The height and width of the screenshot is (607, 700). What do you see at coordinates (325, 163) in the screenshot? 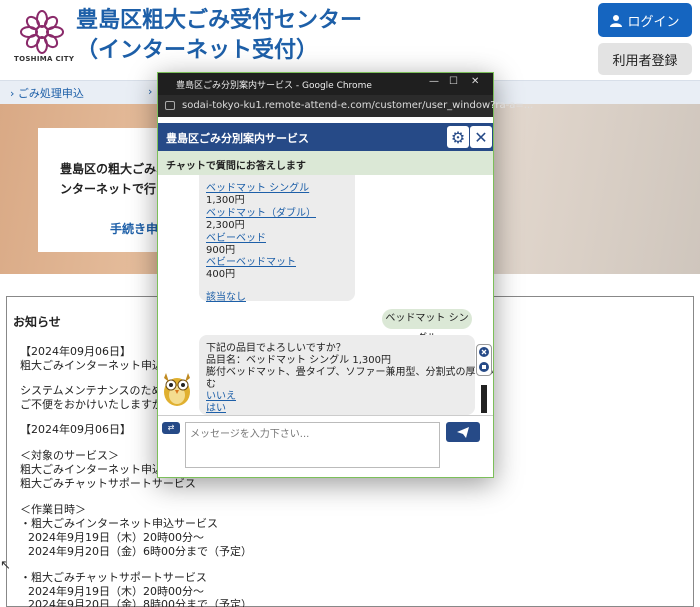
I see `chat-subheader: チャットで質問にお答えします` at bounding box center [325, 163].